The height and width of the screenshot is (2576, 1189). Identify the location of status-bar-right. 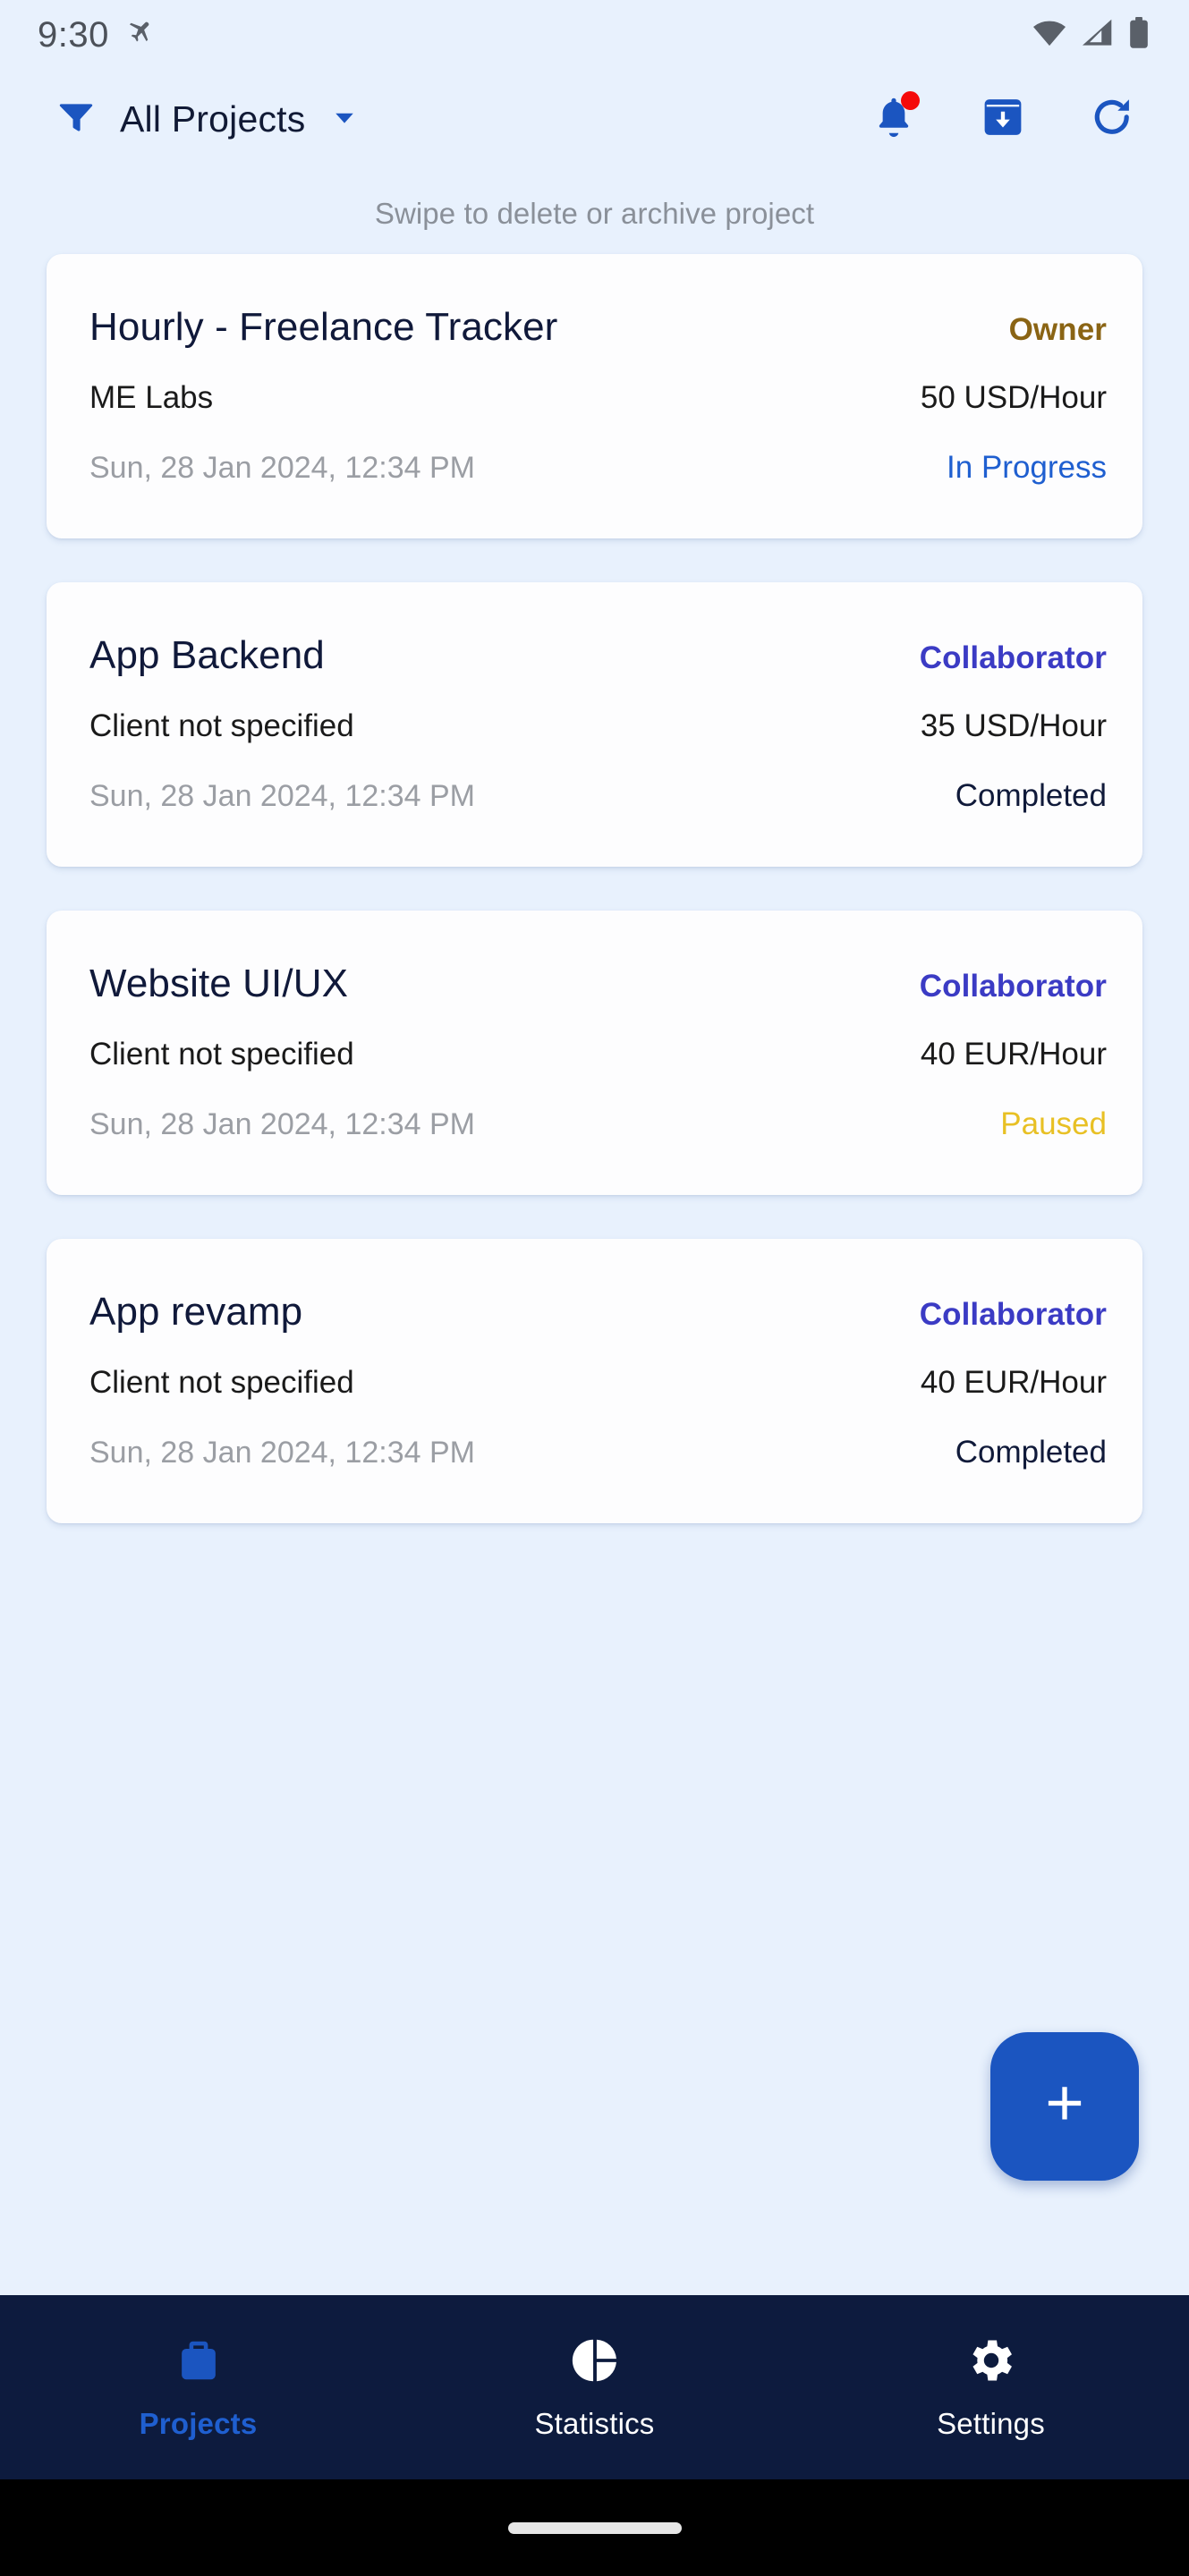
(1091, 35).